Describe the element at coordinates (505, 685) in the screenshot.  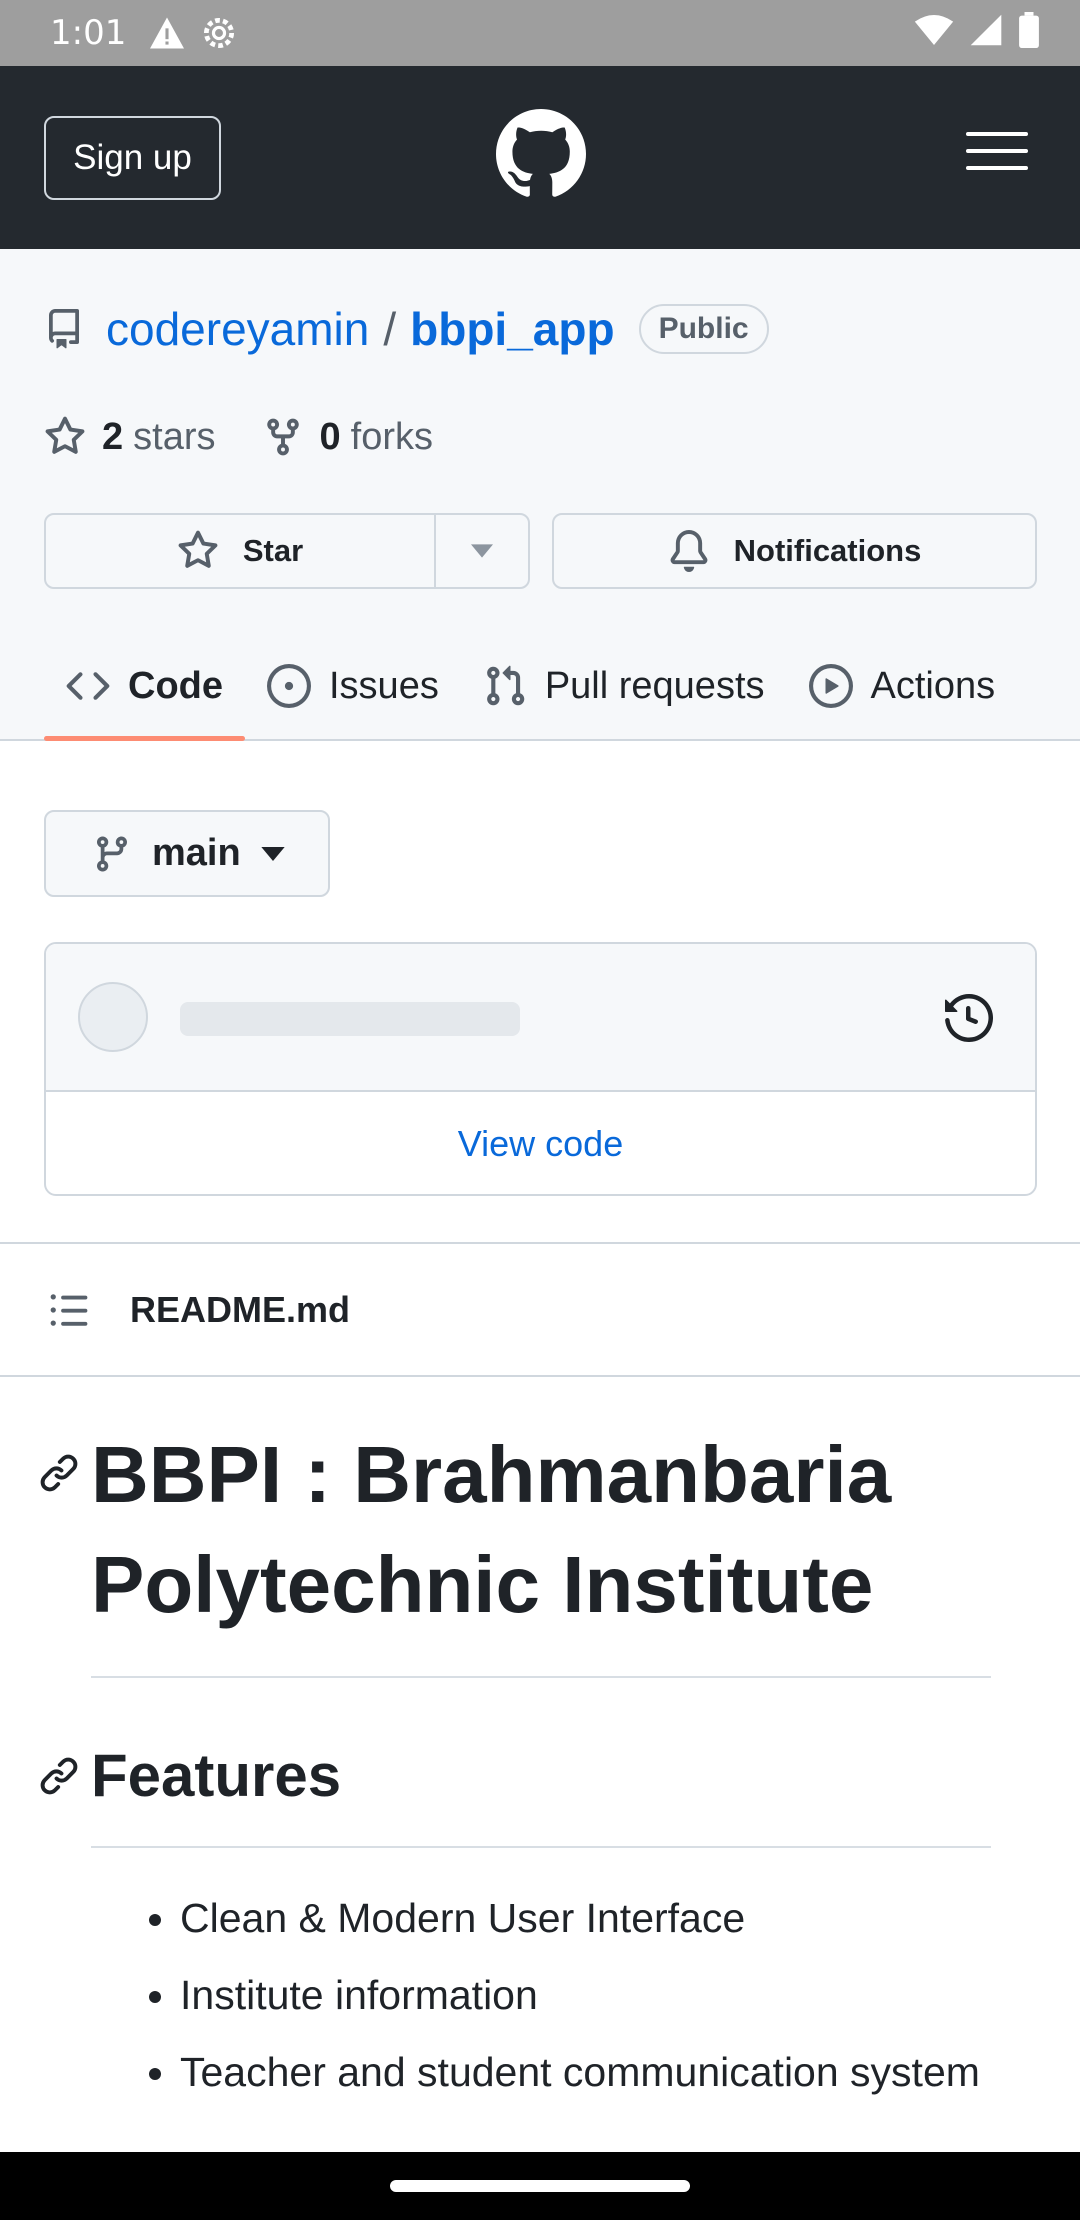
I see `pull-request-icon` at that location.